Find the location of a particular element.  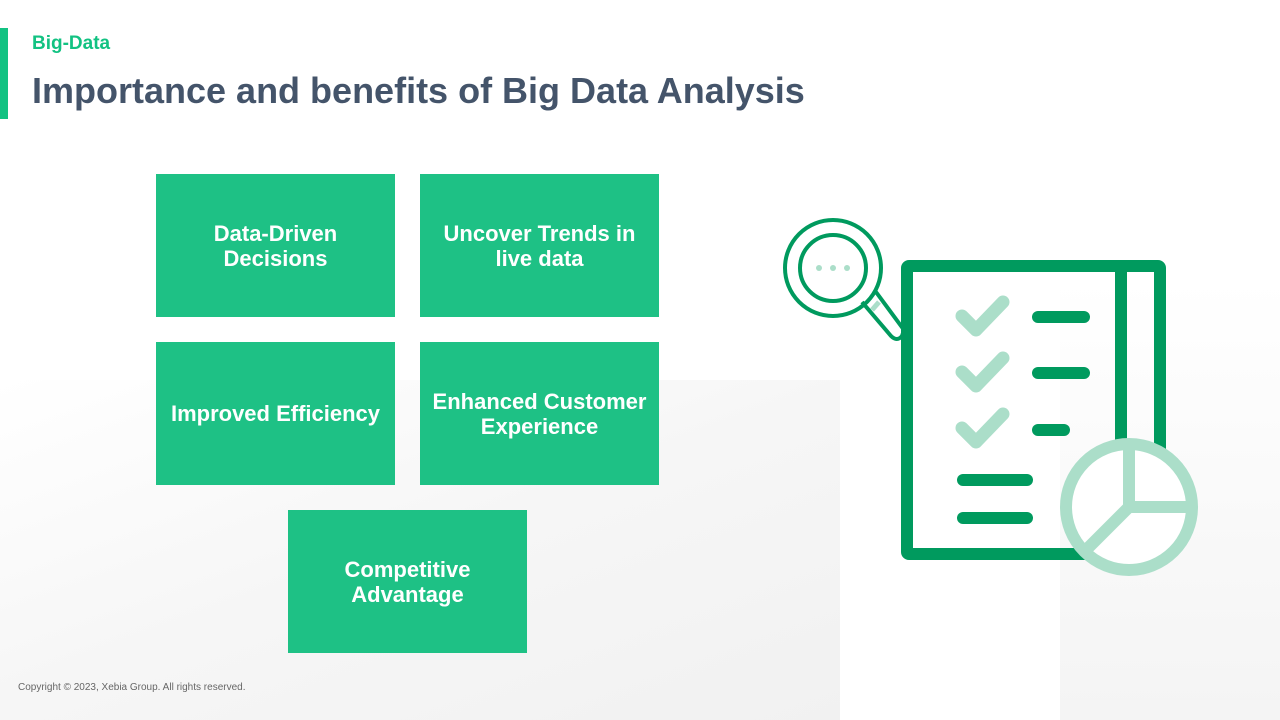

pie-chart-icon is located at coordinates (1129, 507).